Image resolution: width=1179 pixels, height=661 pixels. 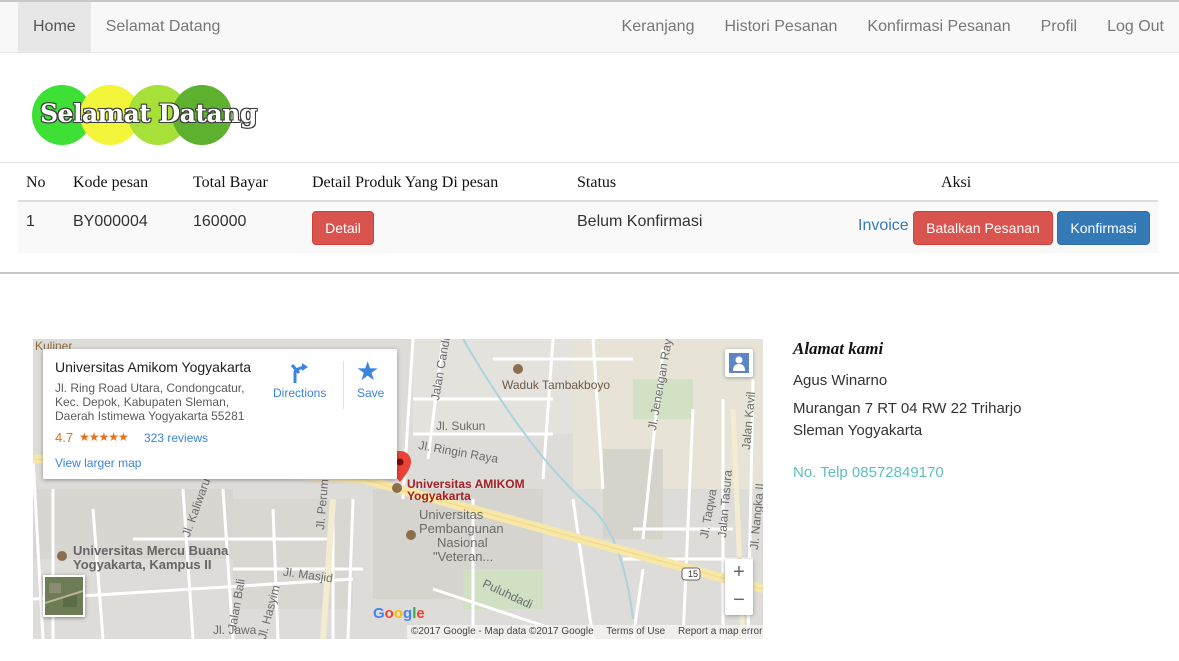 What do you see at coordinates (64, 437) in the screenshot?
I see `place-rating: 4.7` at bounding box center [64, 437].